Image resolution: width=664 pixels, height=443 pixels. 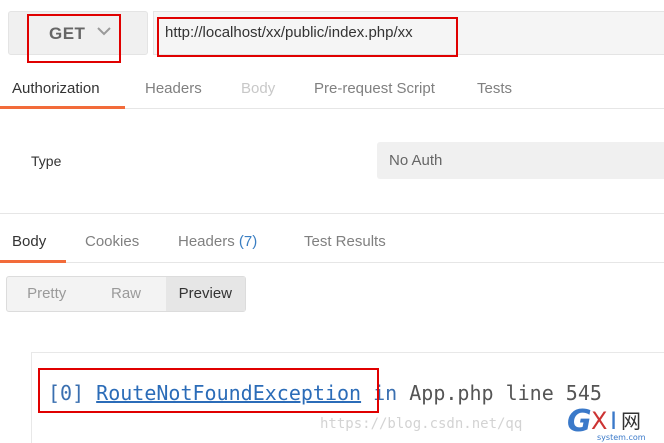 I want to click on tab-response-body: Body, so click(x=29, y=241).